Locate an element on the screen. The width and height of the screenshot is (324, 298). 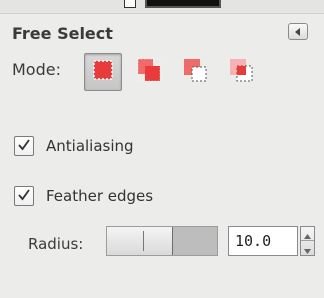
color-swatch-strip is located at coordinates (162, 7).